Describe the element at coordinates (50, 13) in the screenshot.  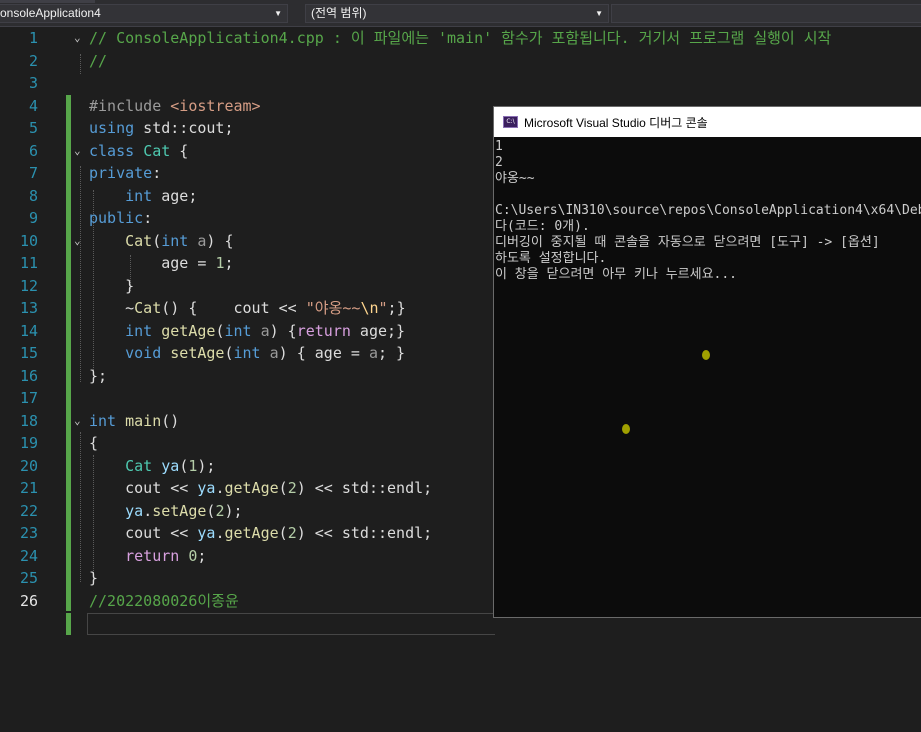
I see `project-scope-value: onsoleApplication4` at that location.